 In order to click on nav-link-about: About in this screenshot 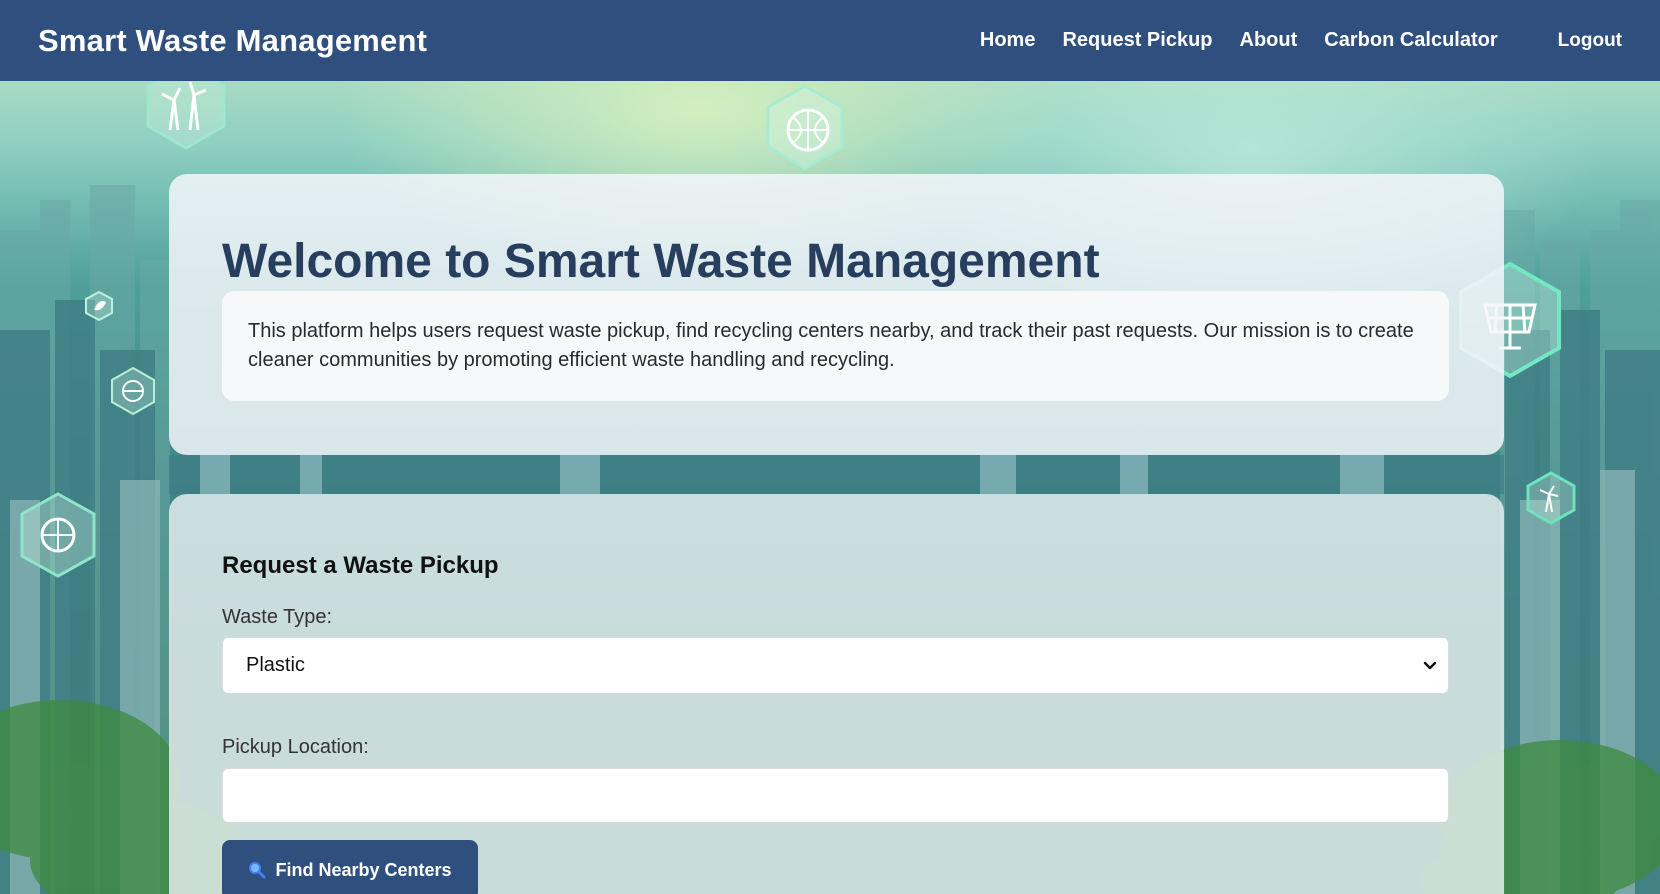, I will do `click(1269, 40)`.